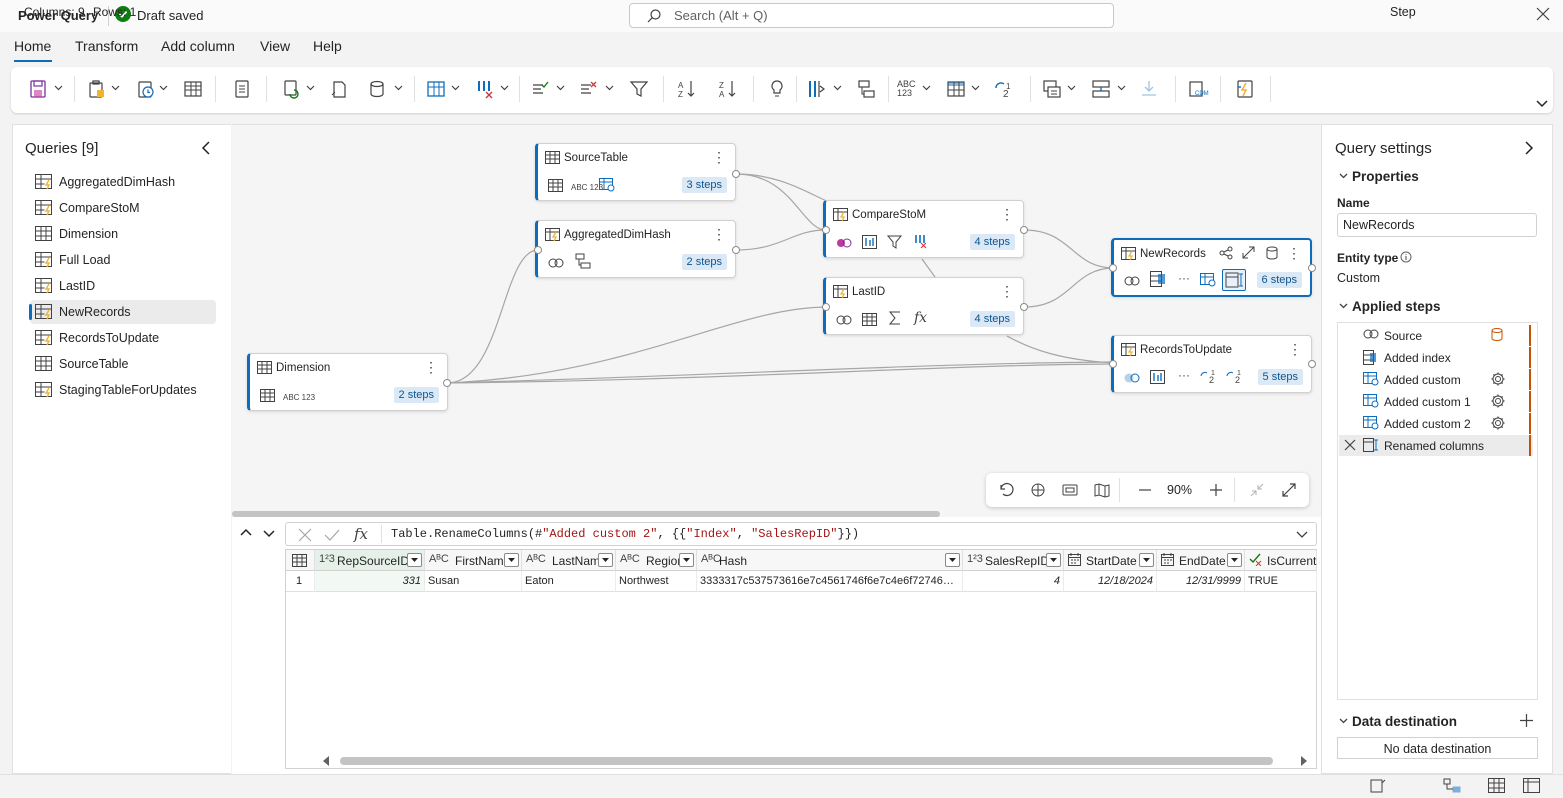  I want to click on scroll-right-icon, so click(1304, 761).